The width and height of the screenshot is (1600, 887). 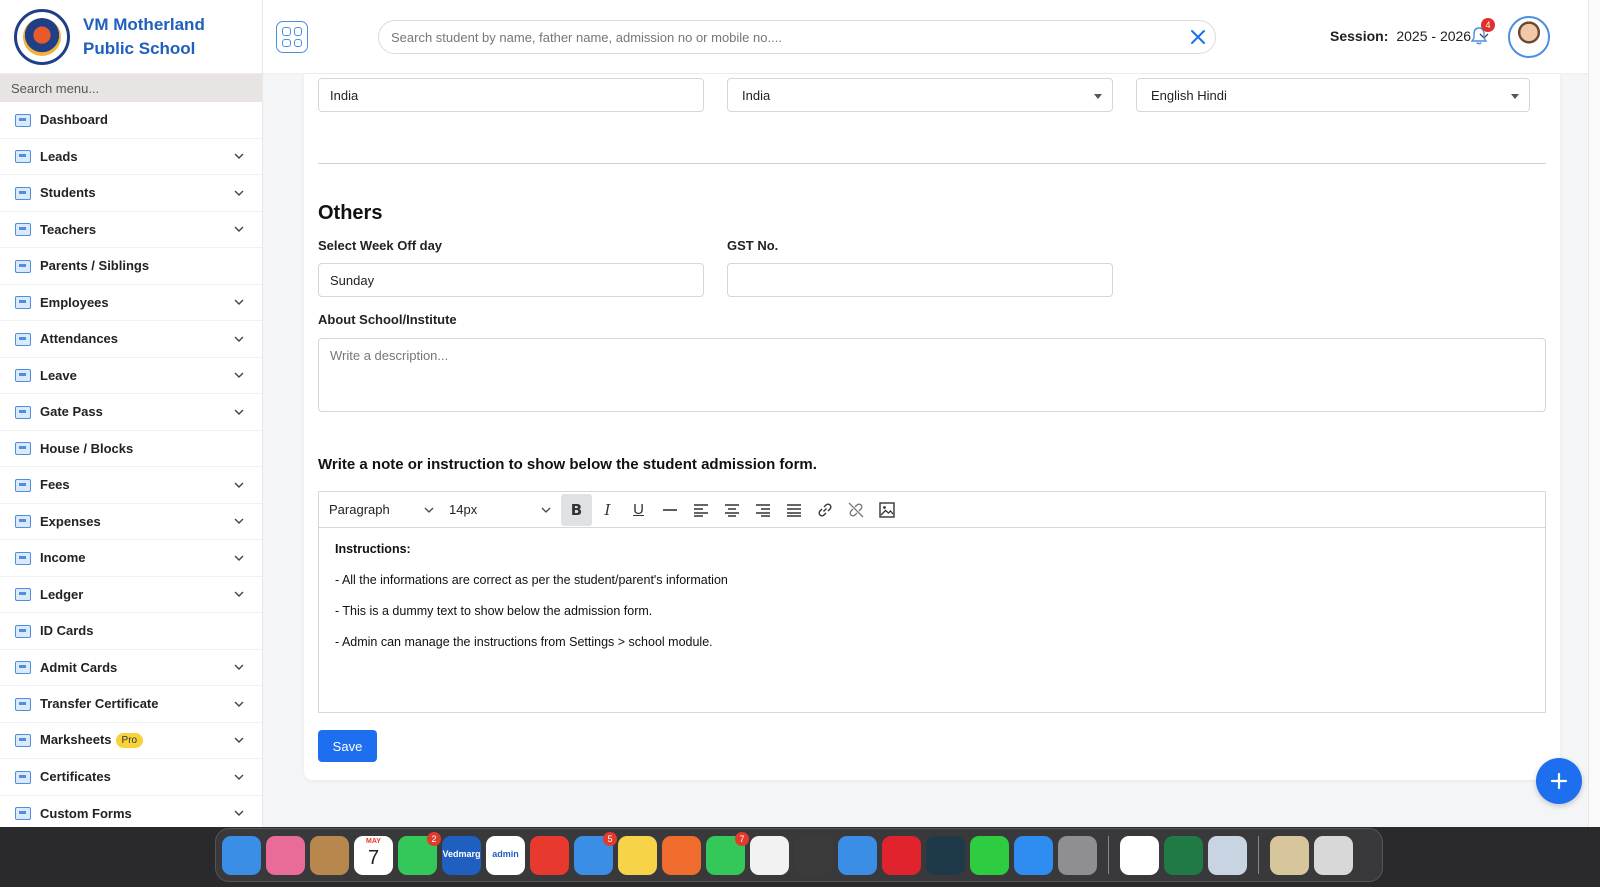 What do you see at coordinates (945, 855) in the screenshot?
I see `dock-filmora-icon` at bounding box center [945, 855].